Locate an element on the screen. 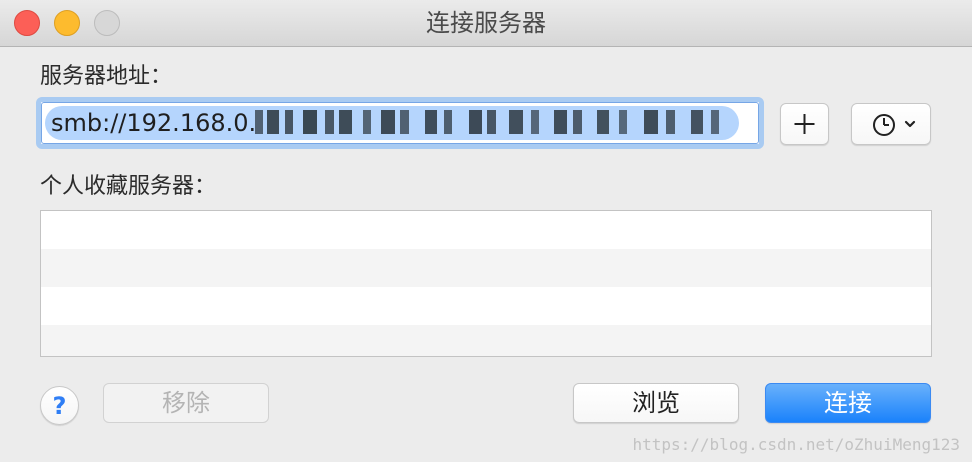 The image size is (972, 462). server-address-field: smb://192.168.0. is located at coordinates (400, 123).